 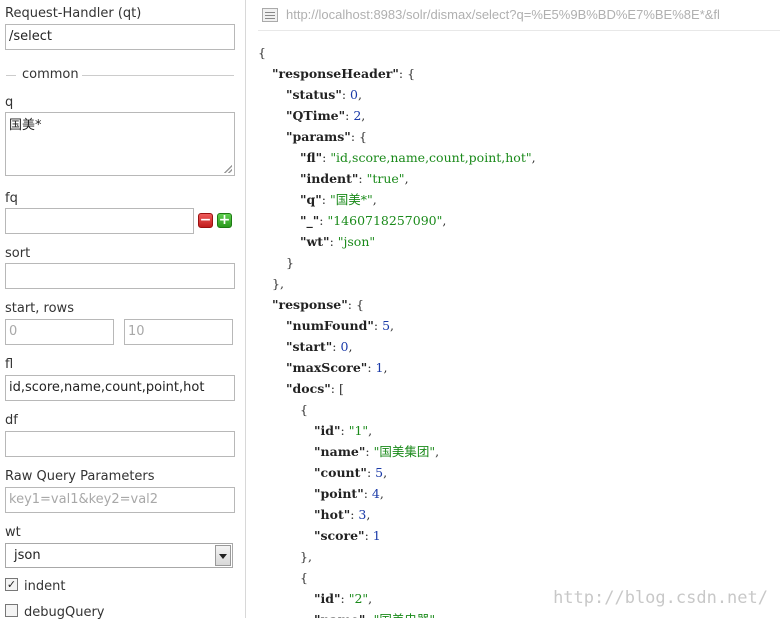 What do you see at coordinates (290, 262) in the screenshot?
I see `json-punct: }` at bounding box center [290, 262].